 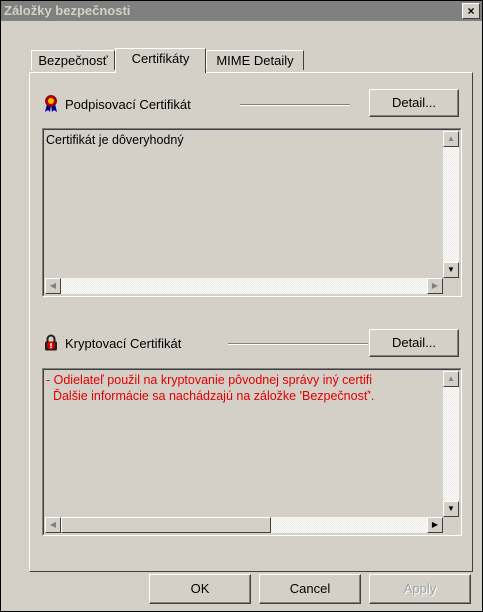 I want to click on button-label: Cancel, so click(x=310, y=588).